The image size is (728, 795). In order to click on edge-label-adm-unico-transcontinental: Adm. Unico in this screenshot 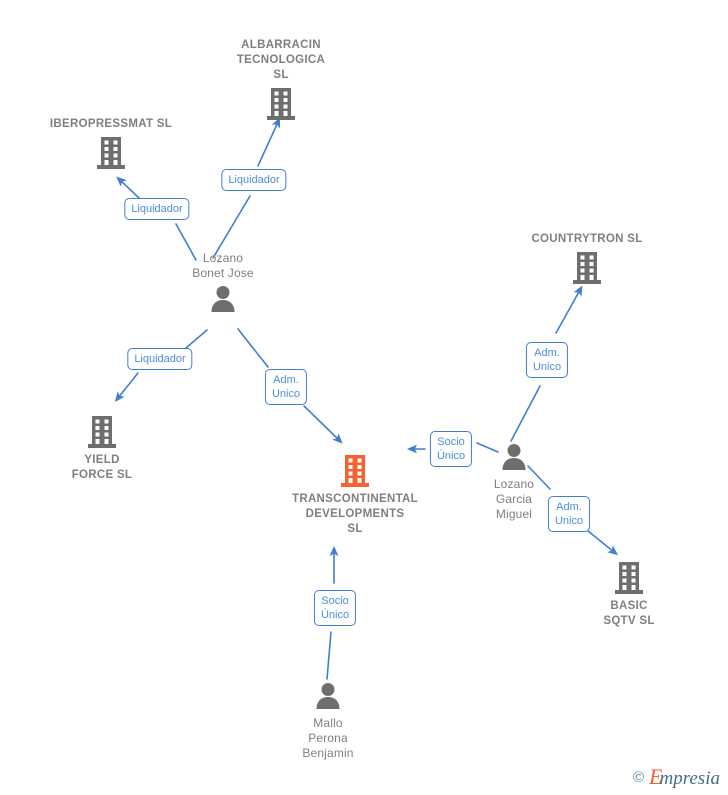, I will do `click(286, 387)`.